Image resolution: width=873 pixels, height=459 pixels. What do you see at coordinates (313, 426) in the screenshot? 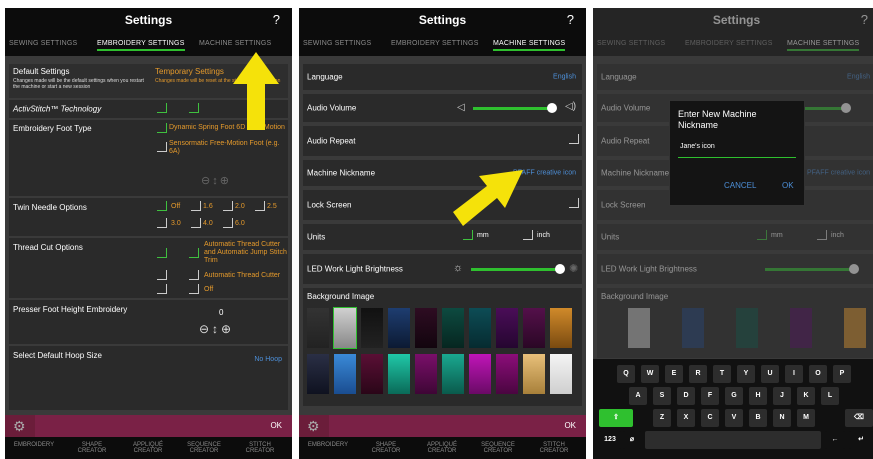
I see `gear-icon: ⚙` at bounding box center [313, 426].